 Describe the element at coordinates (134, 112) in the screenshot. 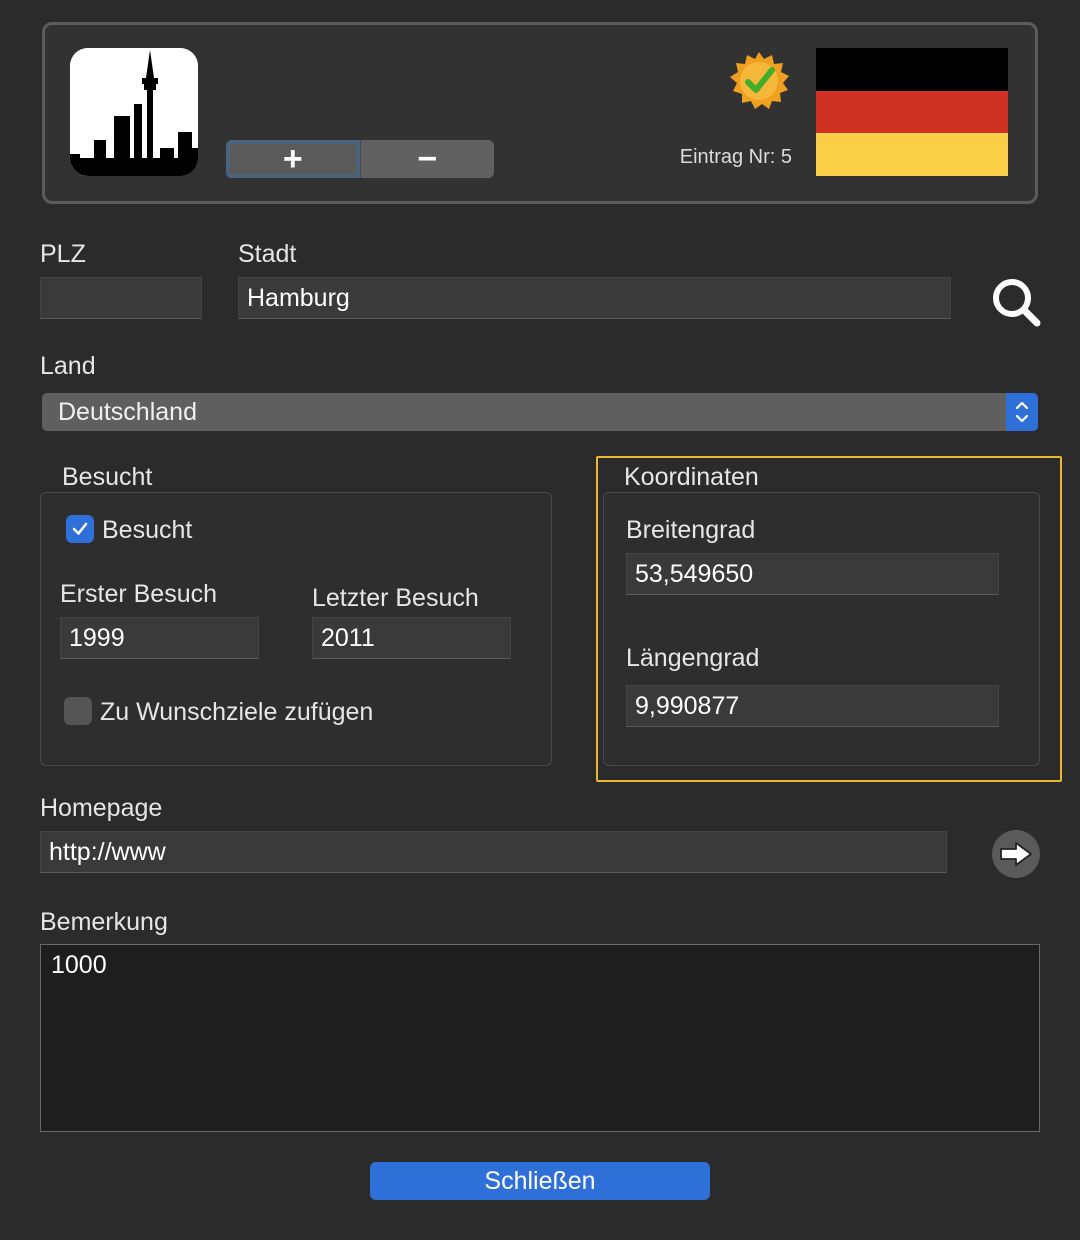

I see `city-skyline-icon` at that location.